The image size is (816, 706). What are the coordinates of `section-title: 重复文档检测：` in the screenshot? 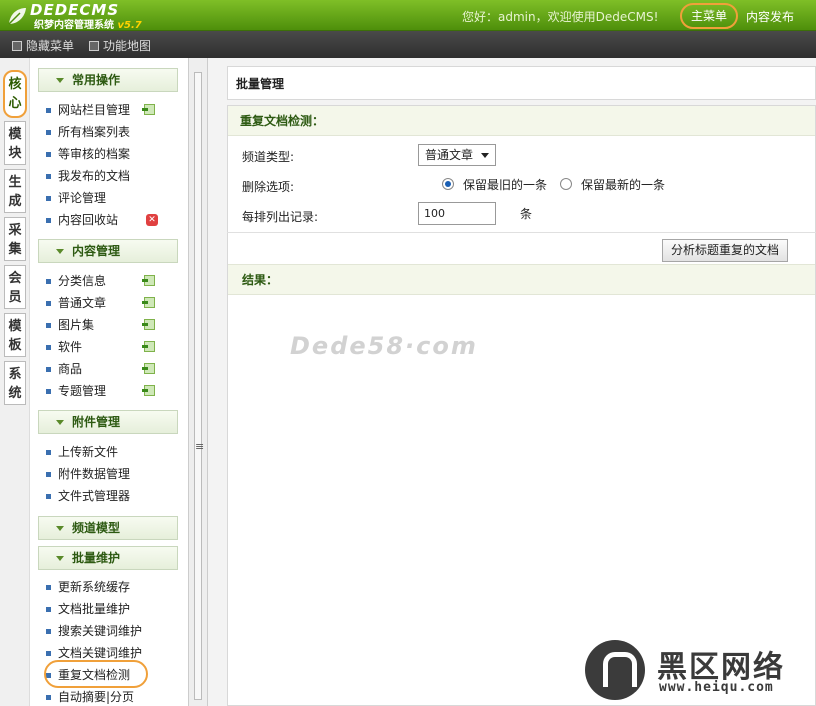 It's located at (521, 121).